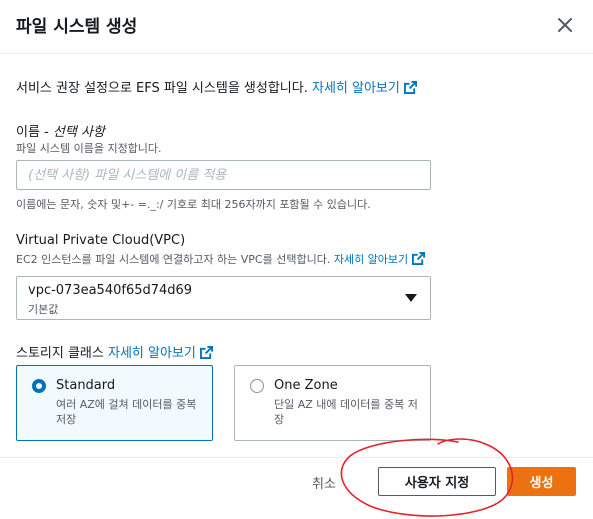 This screenshot has height=519, width=593. I want to click on name-input-wrapper, so click(223, 175).